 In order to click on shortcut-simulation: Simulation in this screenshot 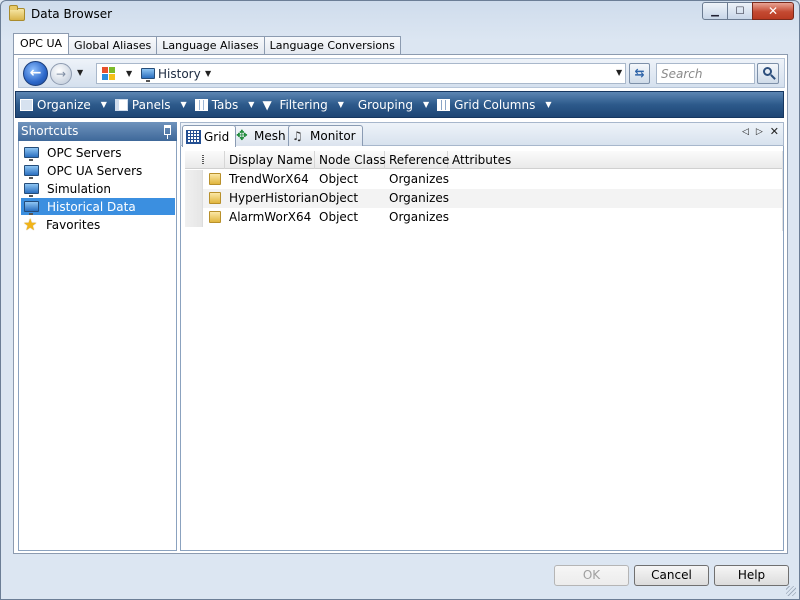, I will do `click(98, 188)`.